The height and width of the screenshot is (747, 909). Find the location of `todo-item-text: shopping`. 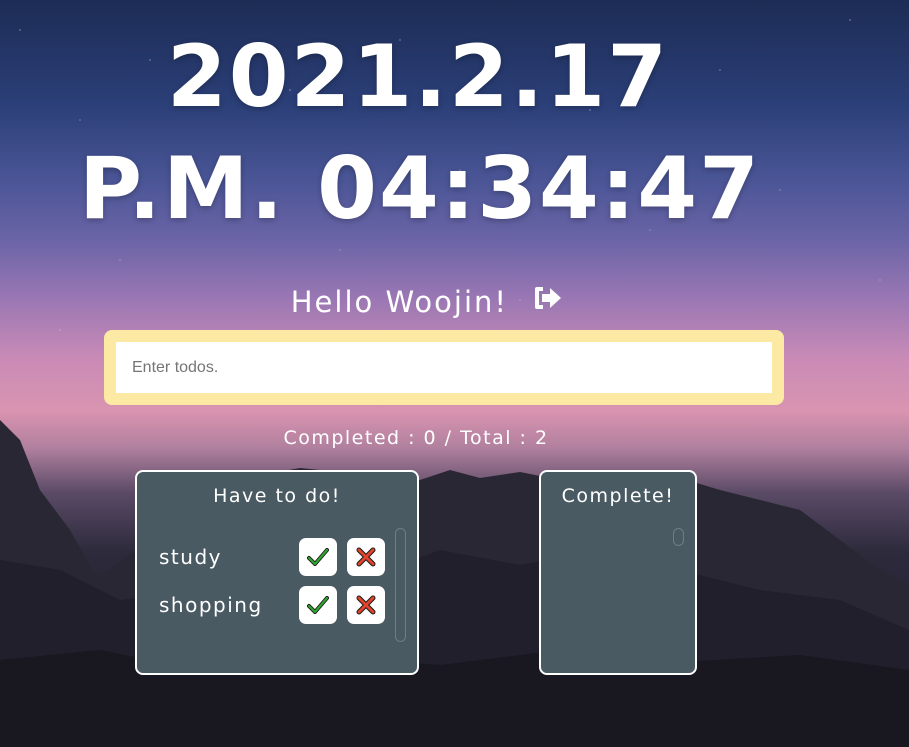

todo-item-text: shopping is located at coordinates (211, 605).